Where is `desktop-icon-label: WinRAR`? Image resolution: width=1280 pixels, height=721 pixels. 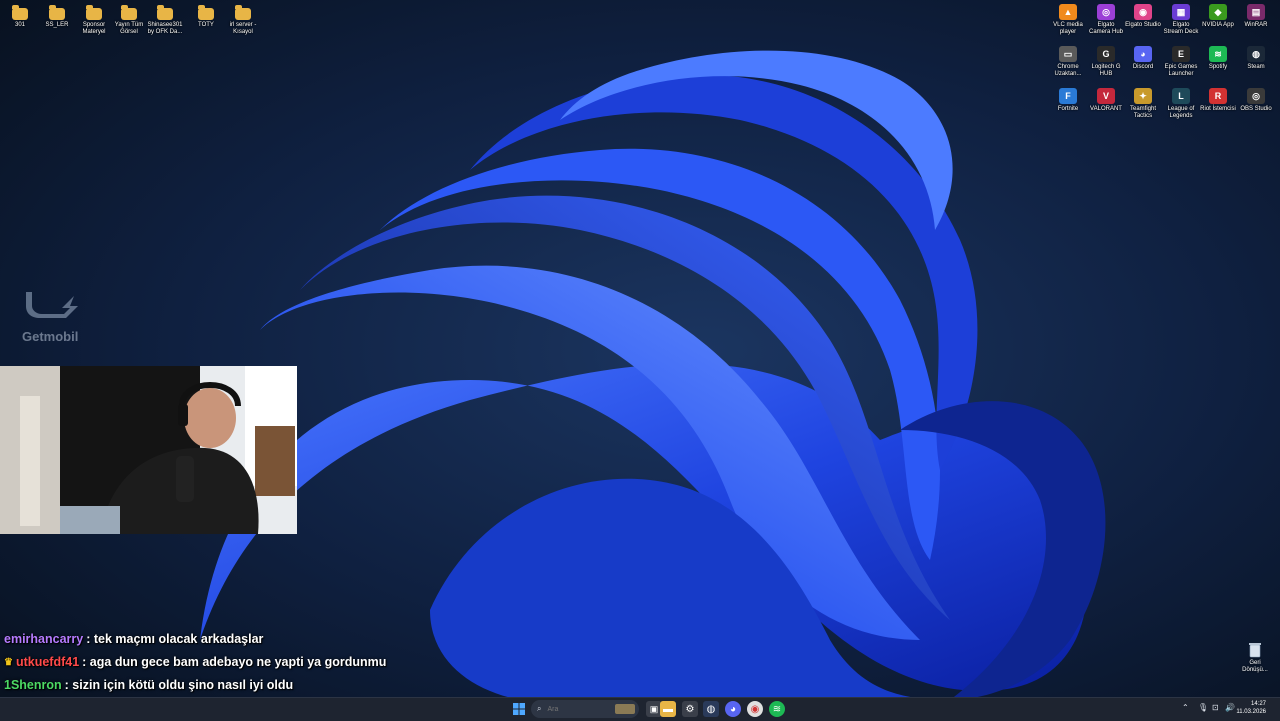 desktop-icon-label: WinRAR is located at coordinates (1256, 25).